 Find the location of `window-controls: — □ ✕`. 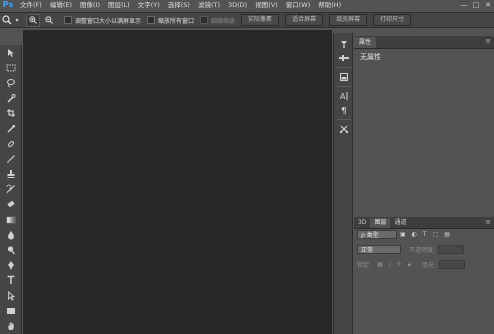

window-controls: — □ ✕ is located at coordinates (476, 5).